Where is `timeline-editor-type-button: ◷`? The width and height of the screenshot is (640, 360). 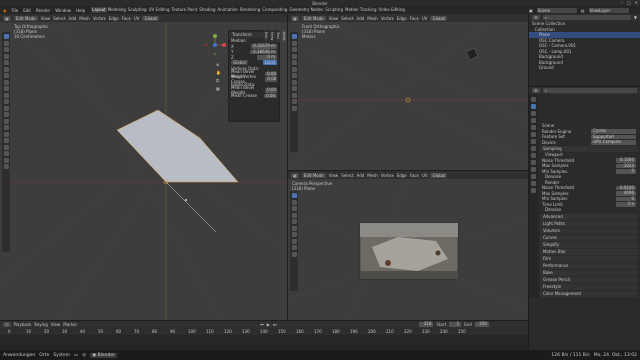
timeline-editor-type-button: ◷ is located at coordinates (7, 324).